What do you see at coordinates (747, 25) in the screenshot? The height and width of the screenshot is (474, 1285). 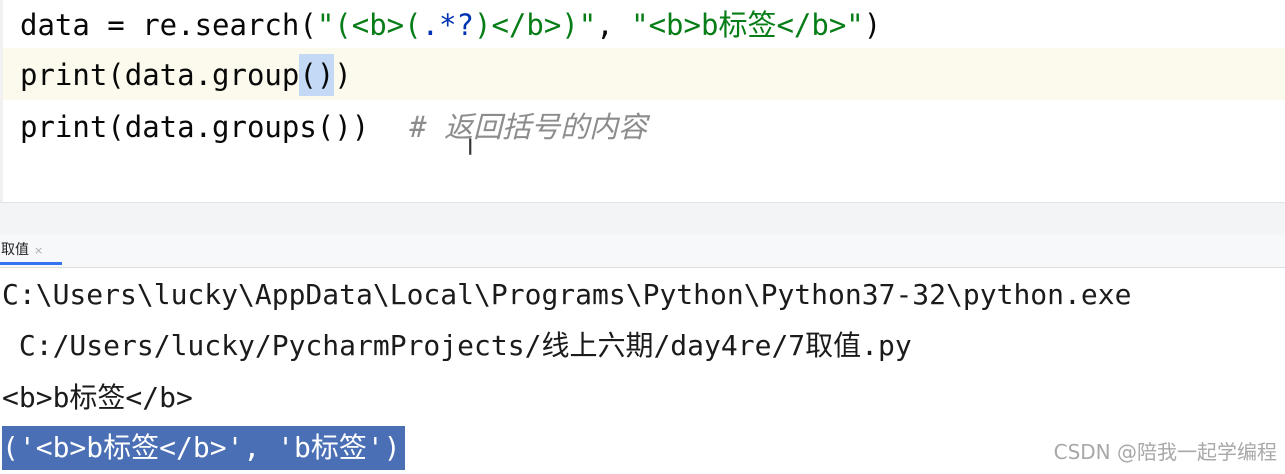 I see `code-string-arg: "<b>b标签</b>"` at bounding box center [747, 25].